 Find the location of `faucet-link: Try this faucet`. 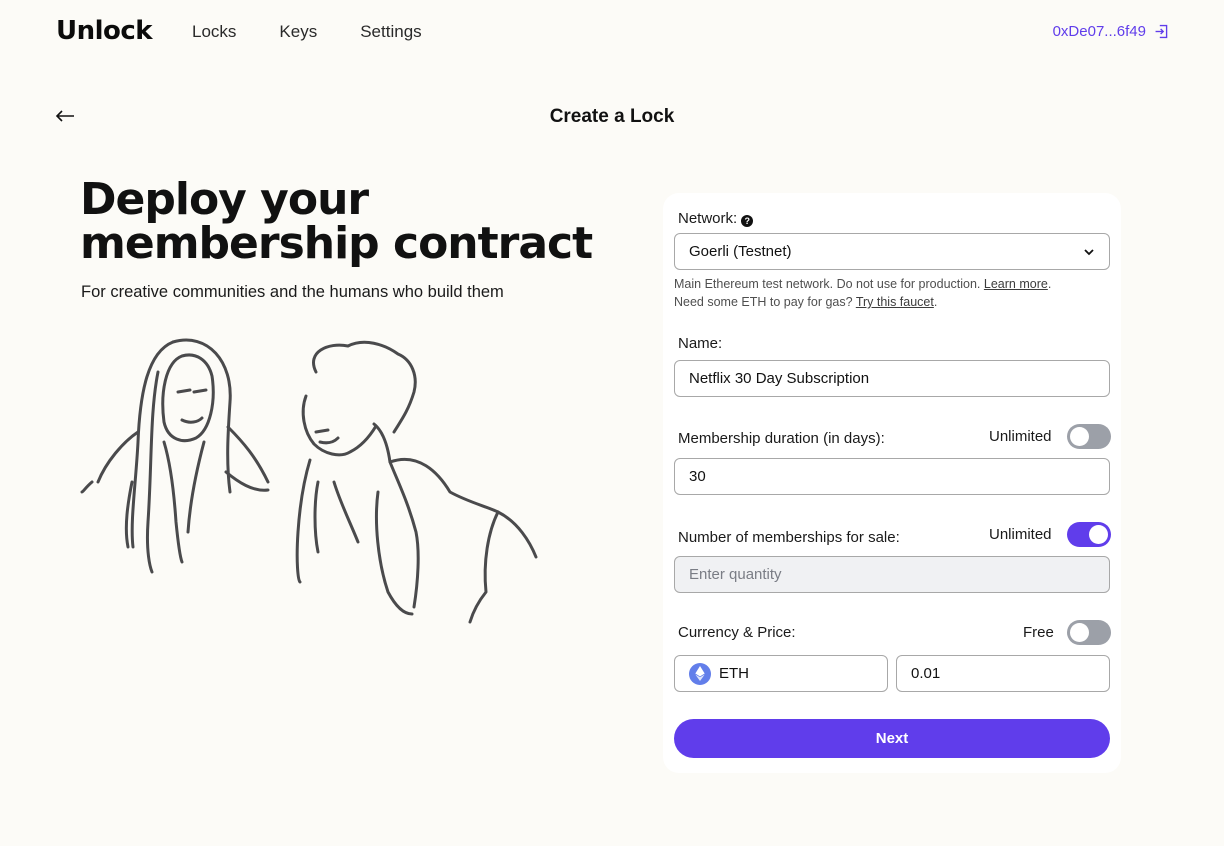

faucet-link: Try this faucet is located at coordinates (895, 302).